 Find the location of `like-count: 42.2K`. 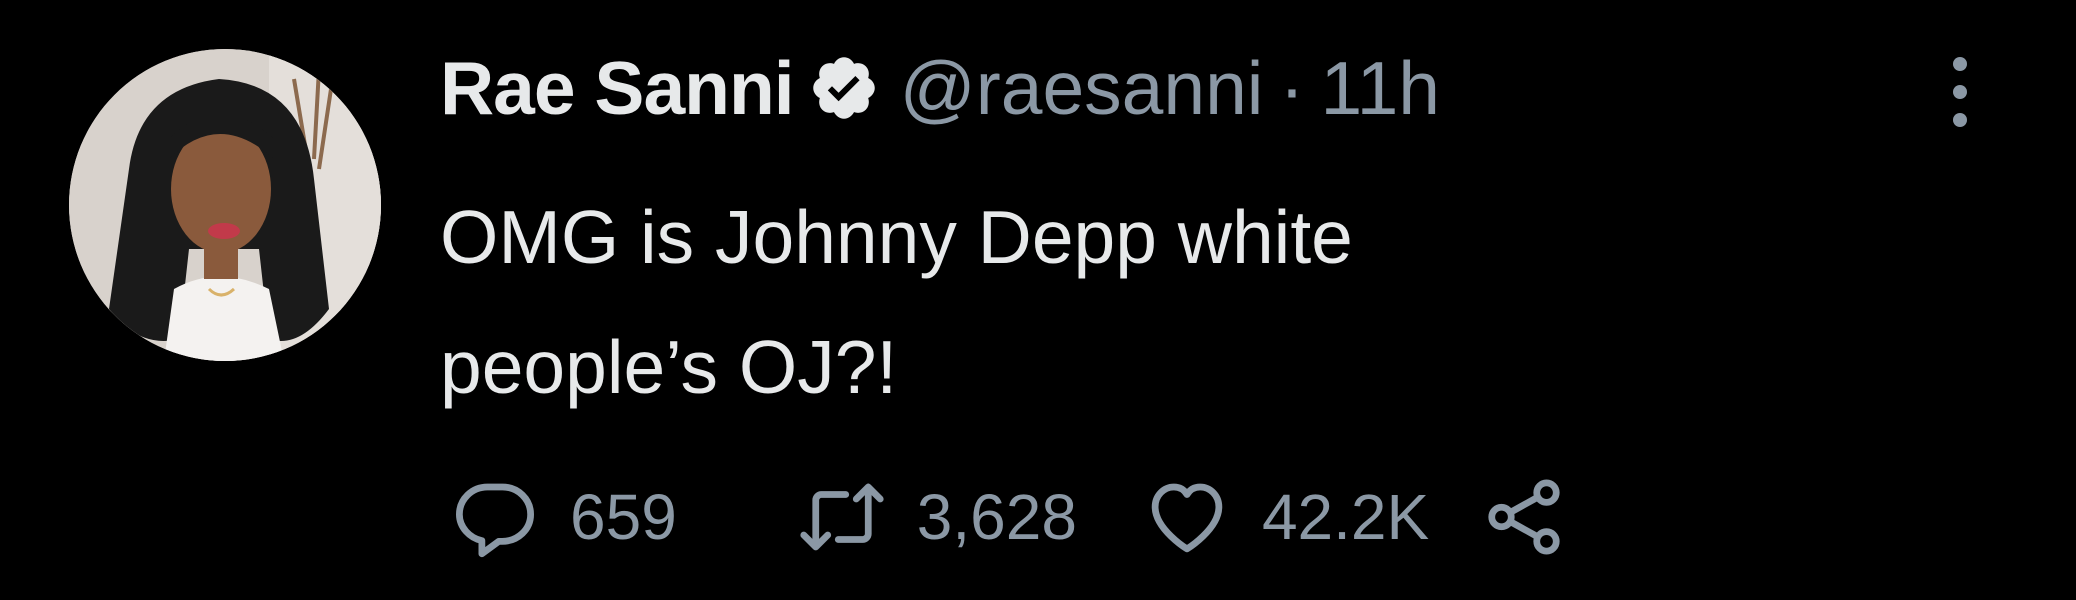

like-count: 42.2K is located at coordinates (1345, 517).